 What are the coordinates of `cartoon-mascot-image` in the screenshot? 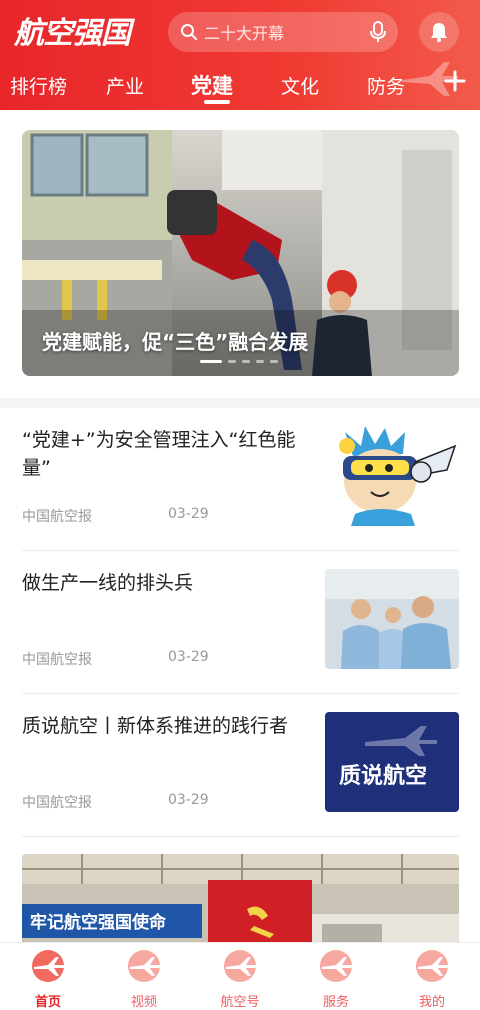 It's located at (398, 476).